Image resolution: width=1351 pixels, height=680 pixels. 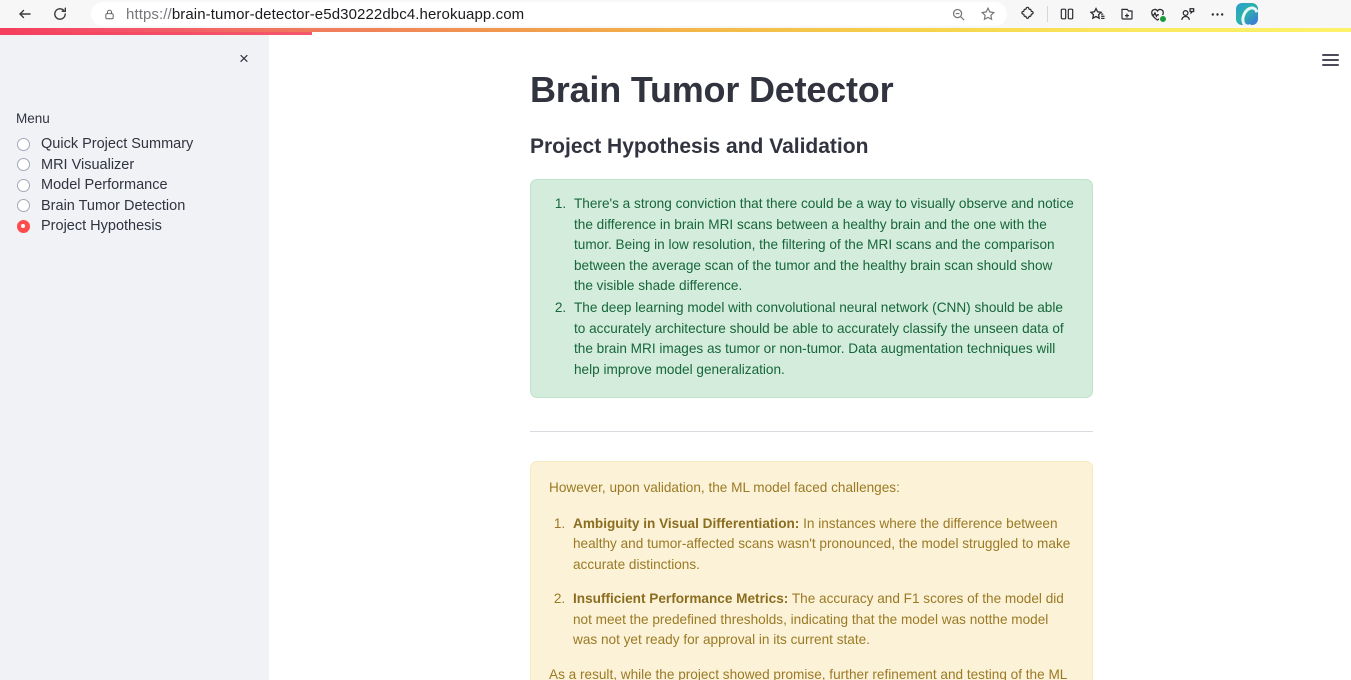 I want to click on sidebar-item-model-performance: Model Performance, so click(x=134, y=185).